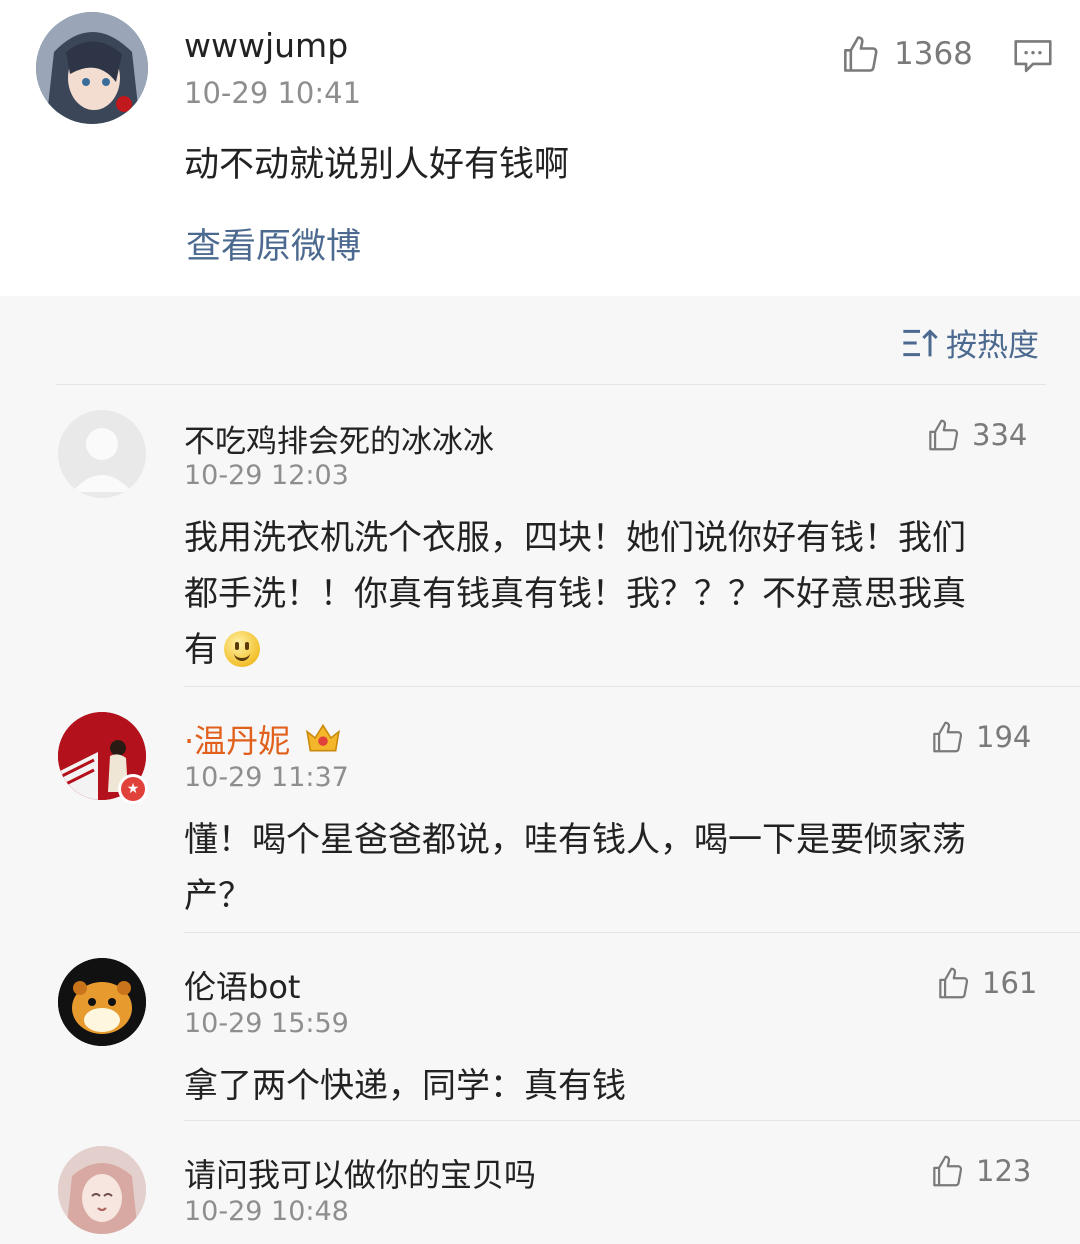 This screenshot has height=1244, width=1080. I want to click on comment-button, so click(1033, 59).